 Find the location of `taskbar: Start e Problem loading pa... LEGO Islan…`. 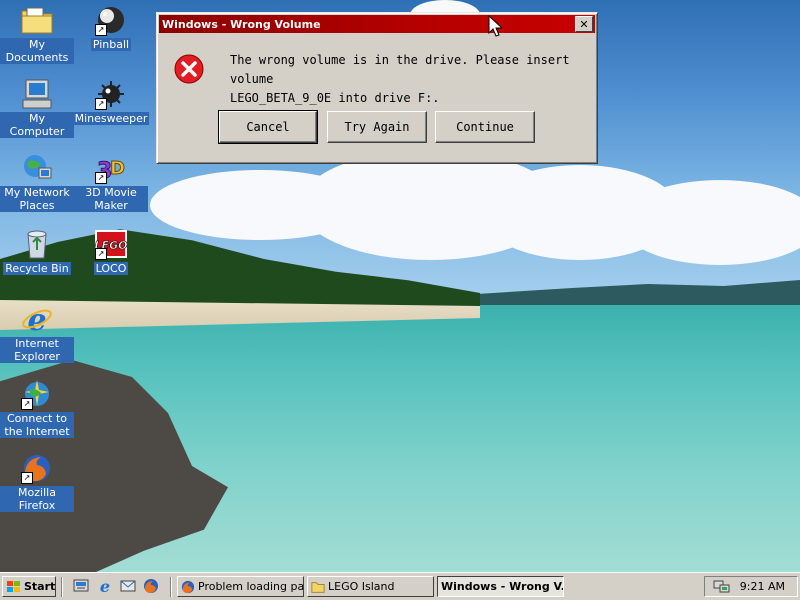

taskbar: Start e Problem loading pa... LEGO Islan… is located at coordinates (400, 586).